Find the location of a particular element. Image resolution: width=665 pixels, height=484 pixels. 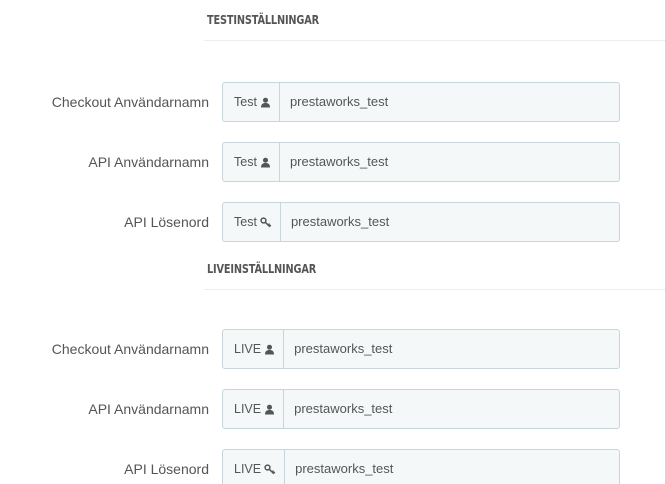

test-checkout-username-label: Checkout Användarnamn is located at coordinates (130, 102).